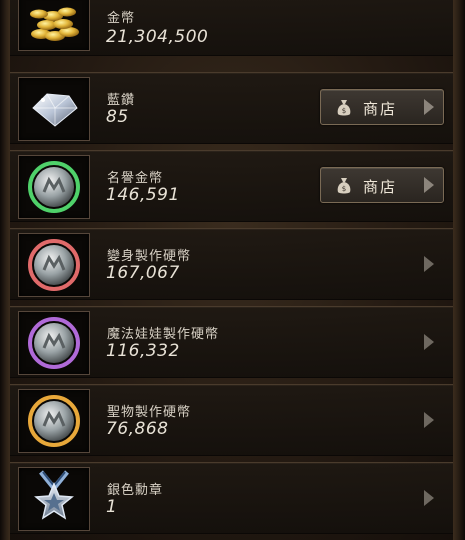  Describe the element at coordinates (231, 342) in the screenshot. I see `currency-row-doll-coin: 魔法娃娃製作硬幣 116,332` at that location.